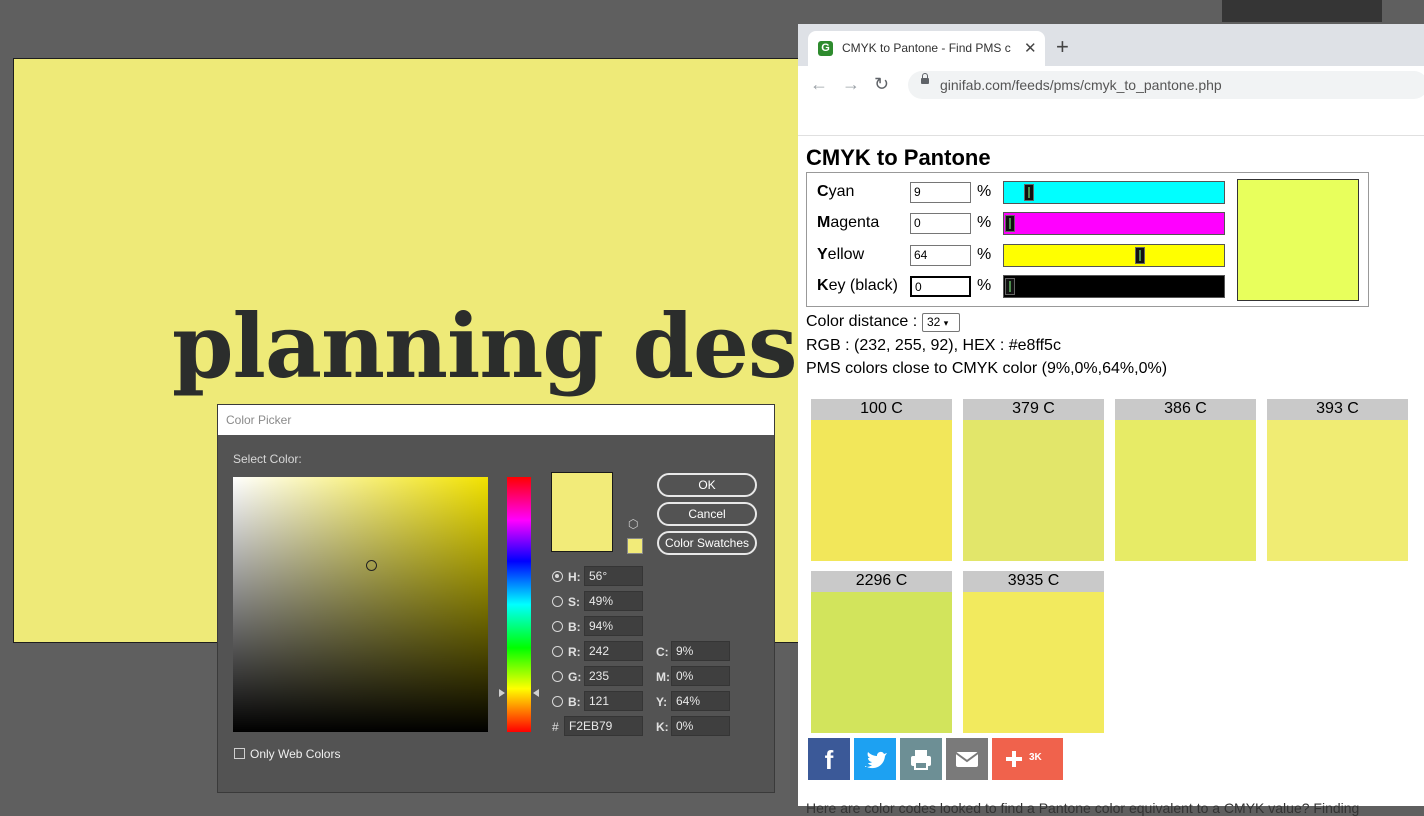 This screenshot has width=1424, height=816. I want to click on svg-text: f, so click(829, 760).